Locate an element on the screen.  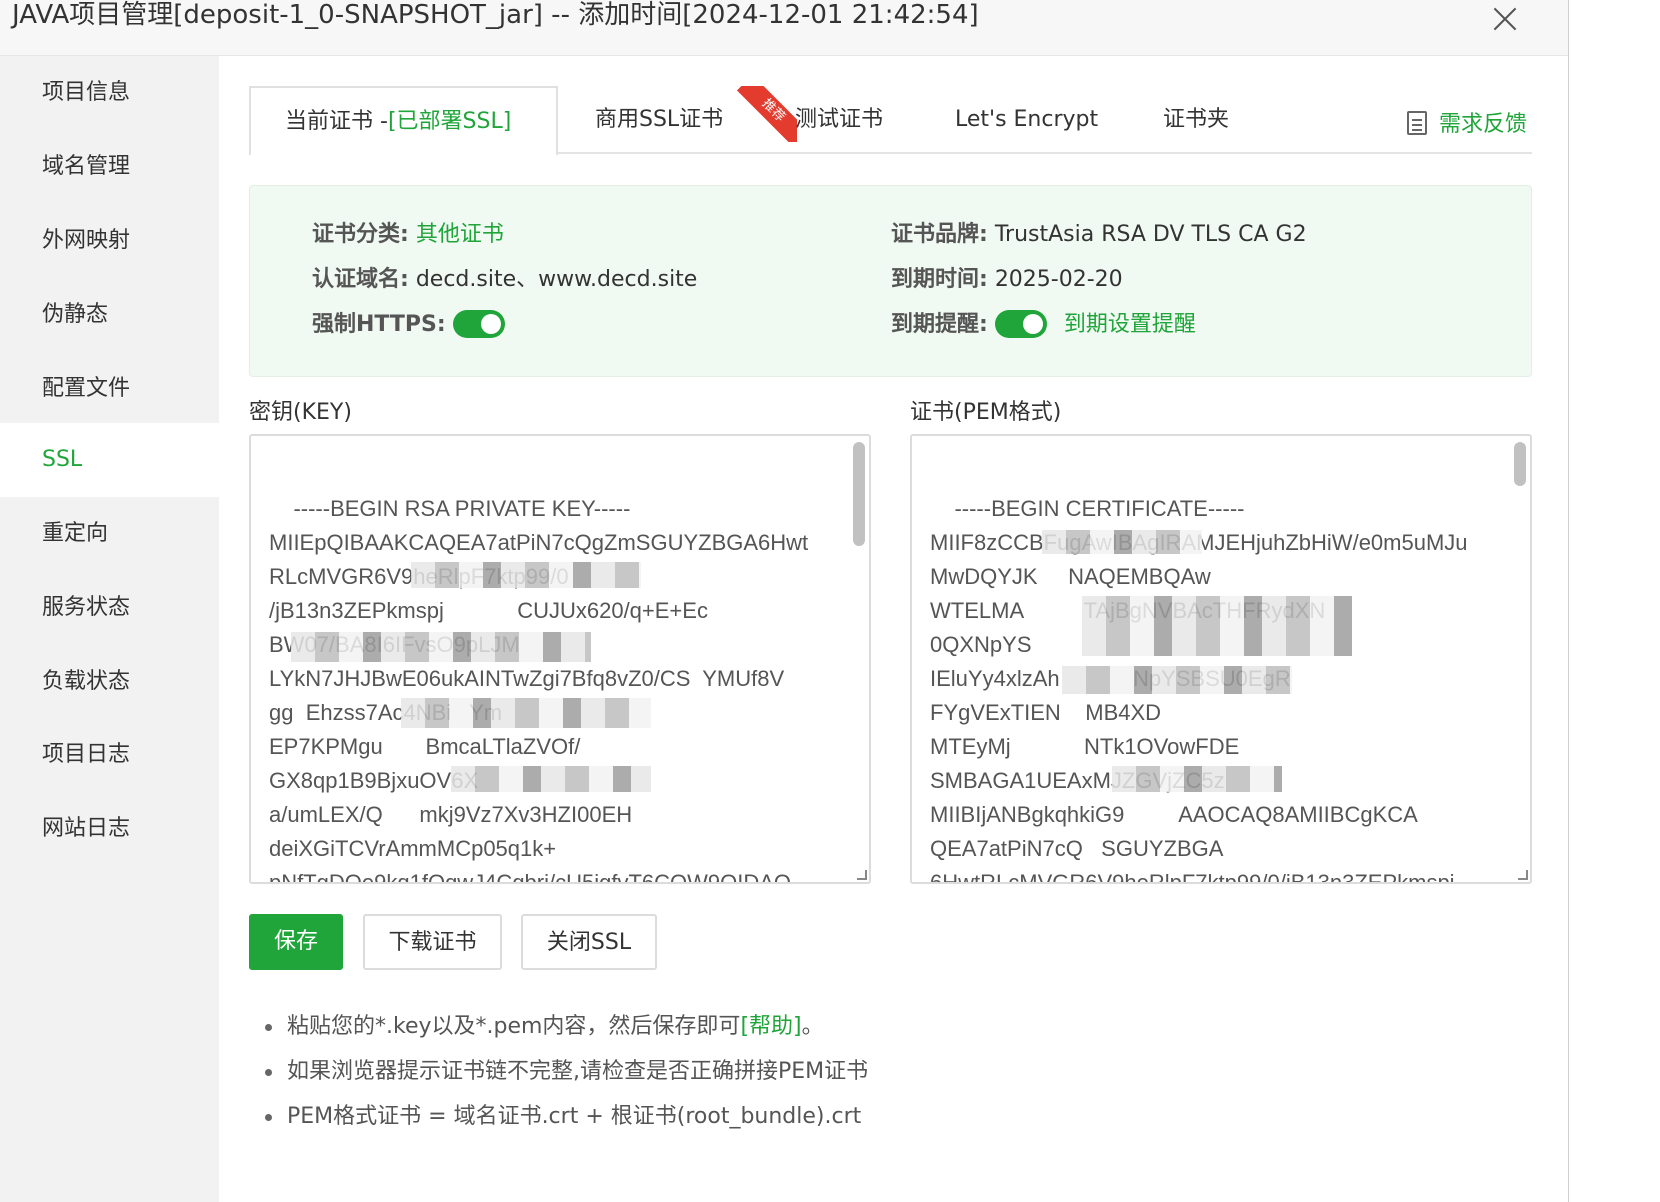
tip-paste-key-text: 粘贴您的*.key以及*.pem内容，然后保存即可 is located at coordinates (514, 1026).